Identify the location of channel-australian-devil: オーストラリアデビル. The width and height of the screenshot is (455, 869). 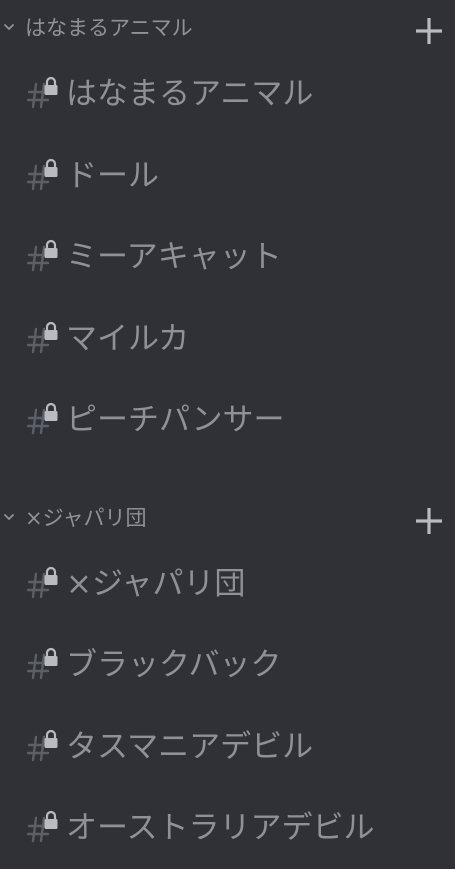
(227, 828).